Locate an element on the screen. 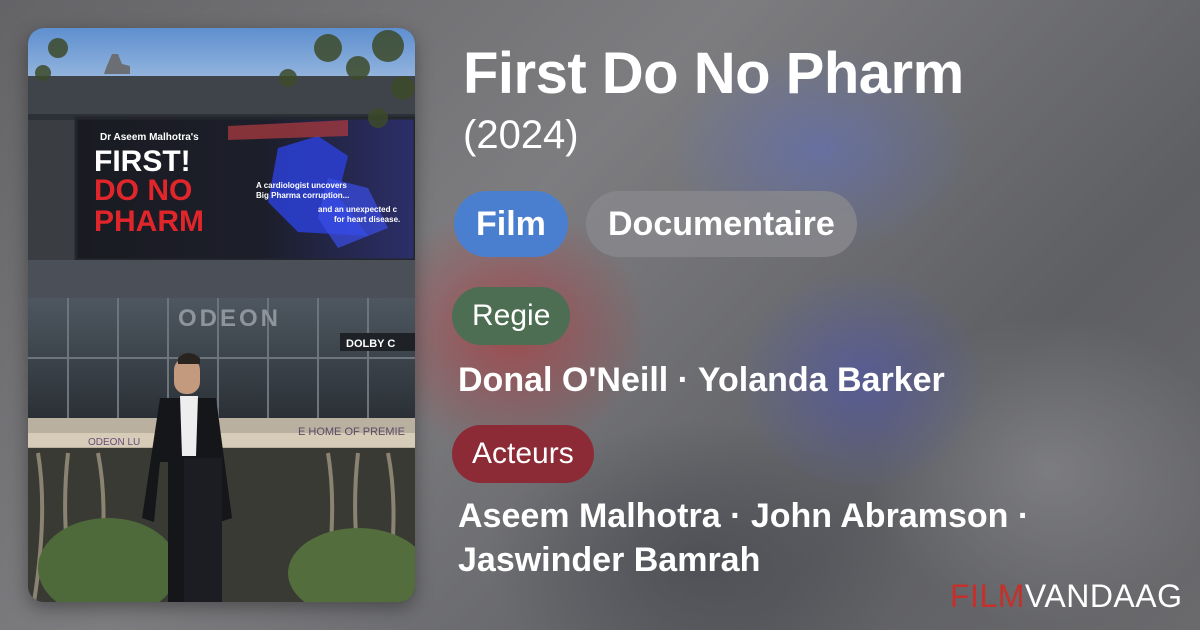 This screenshot has height=630, width=1200. logo-part-vandaag: VANDAAG is located at coordinates (1103, 596).